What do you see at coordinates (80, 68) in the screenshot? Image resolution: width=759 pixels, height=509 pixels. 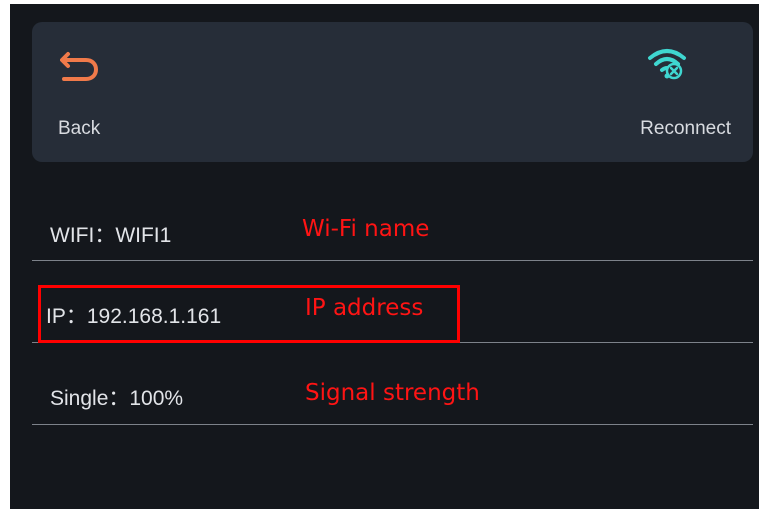 I see `back-arrow-icon` at bounding box center [80, 68].